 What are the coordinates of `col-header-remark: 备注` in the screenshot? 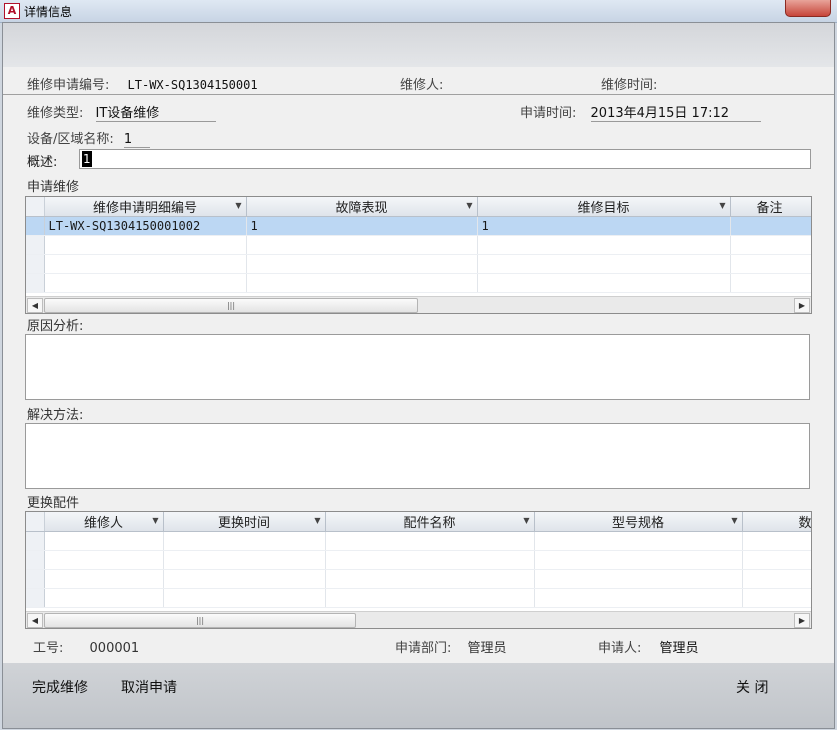 It's located at (770, 207).